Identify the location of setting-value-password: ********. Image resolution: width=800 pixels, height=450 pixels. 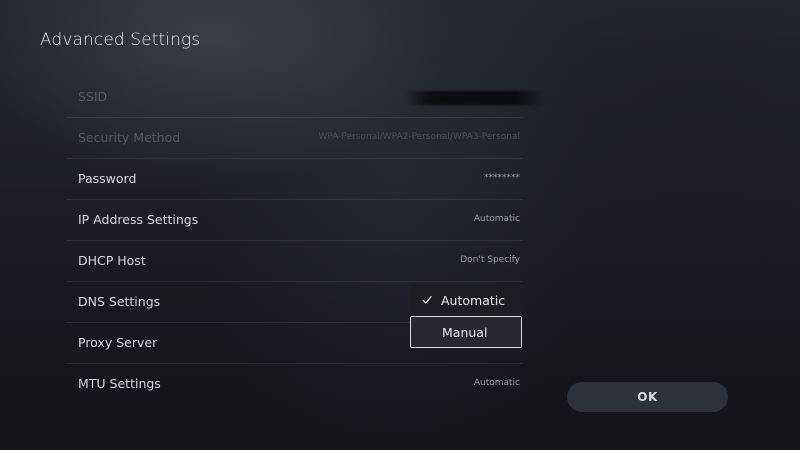
(502, 178).